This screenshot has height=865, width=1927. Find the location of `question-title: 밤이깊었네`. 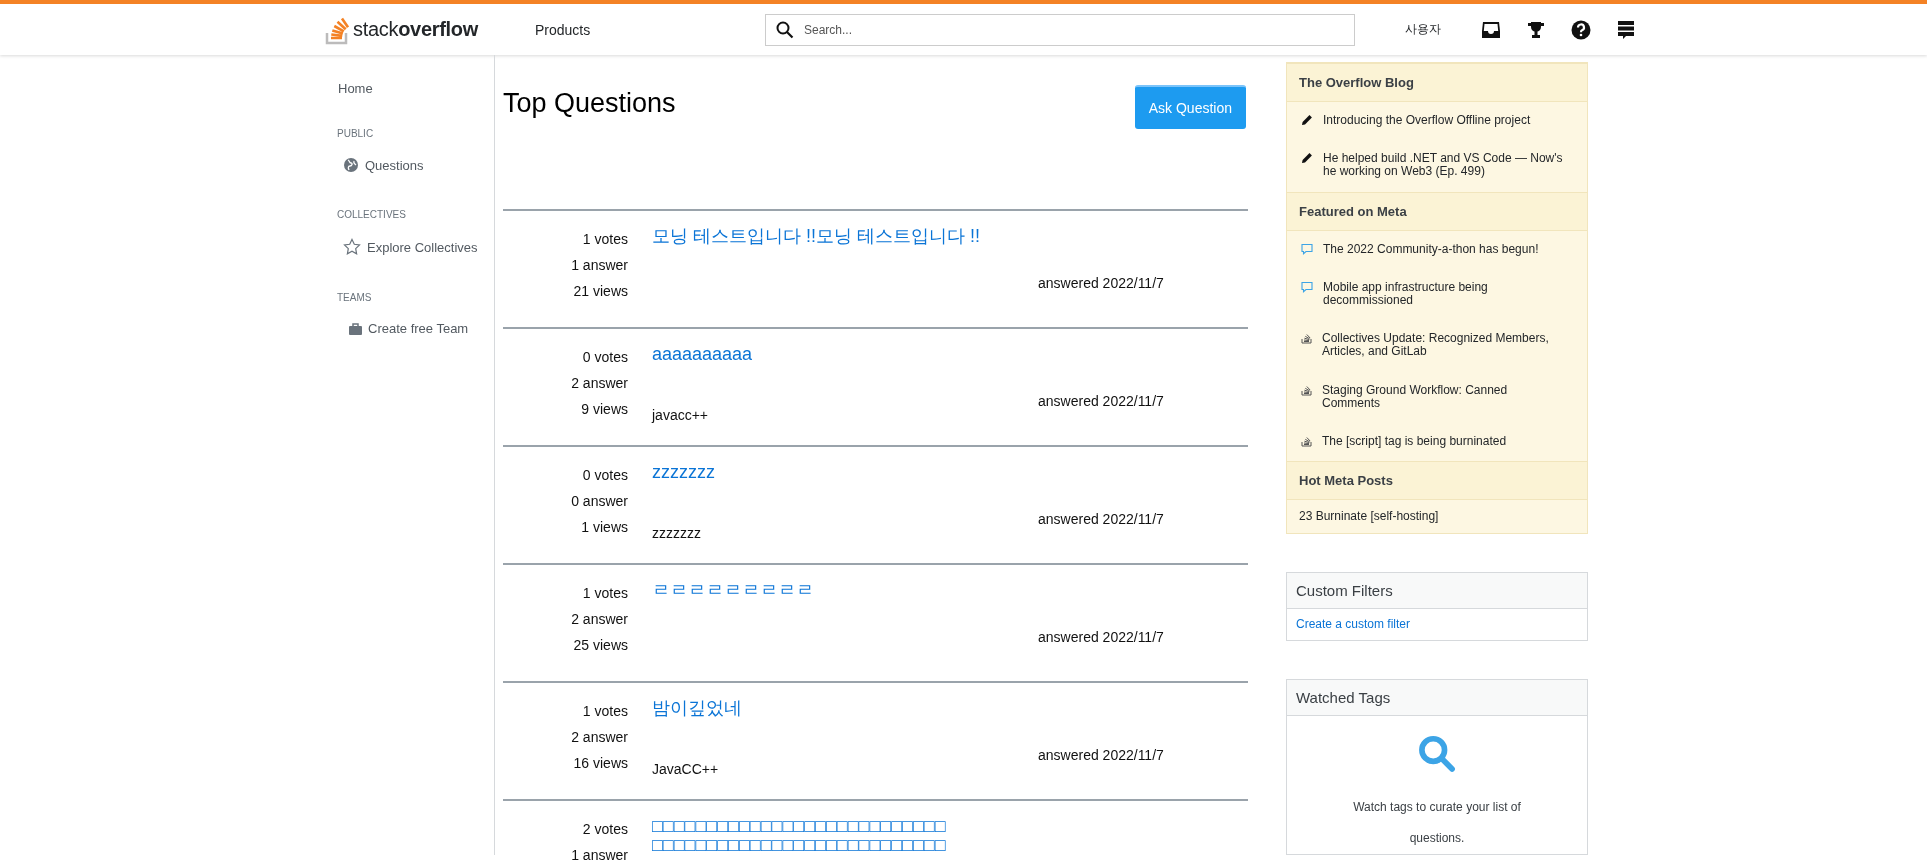

question-title: 밤이깊었네 is located at coordinates (697, 708).